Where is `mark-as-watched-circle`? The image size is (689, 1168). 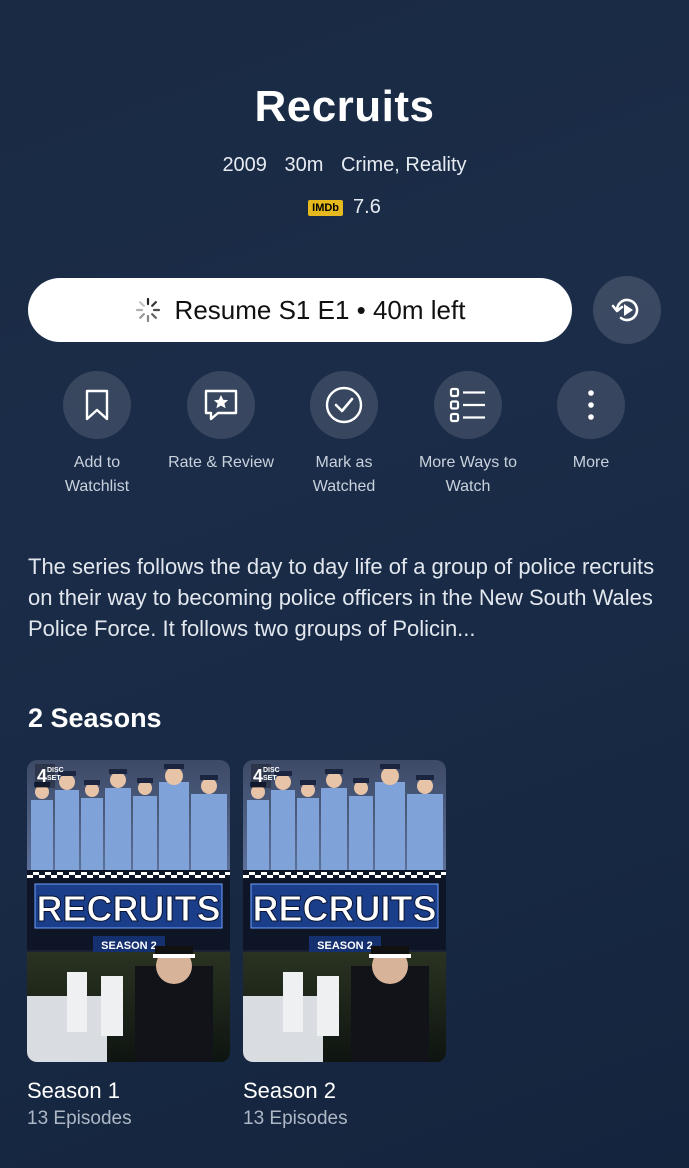 mark-as-watched-circle is located at coordinates (344, 405).